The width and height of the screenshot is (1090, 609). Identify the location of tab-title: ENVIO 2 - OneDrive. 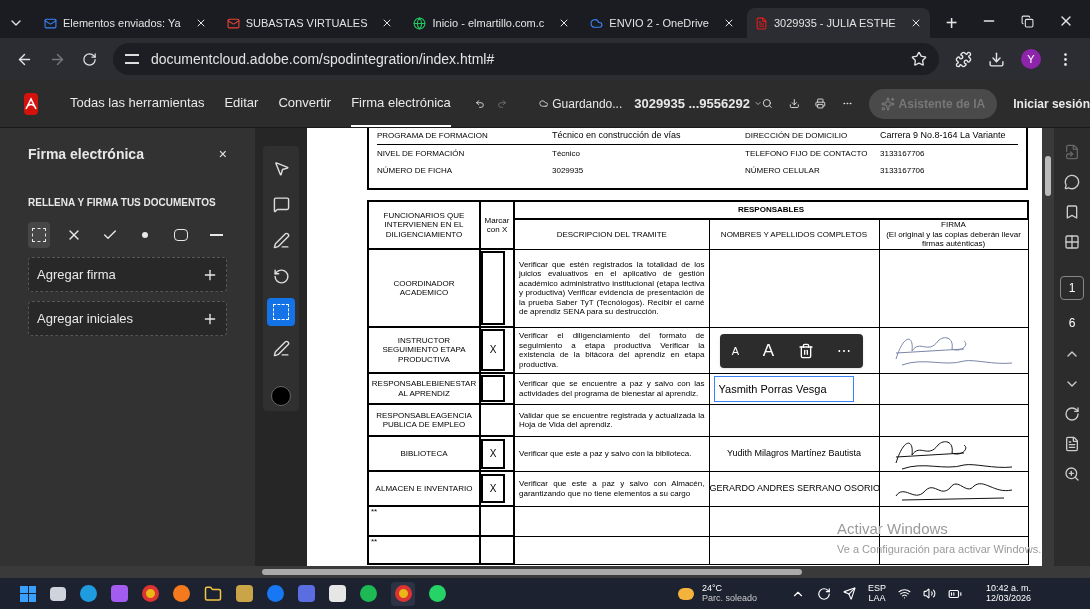
(659, 23).